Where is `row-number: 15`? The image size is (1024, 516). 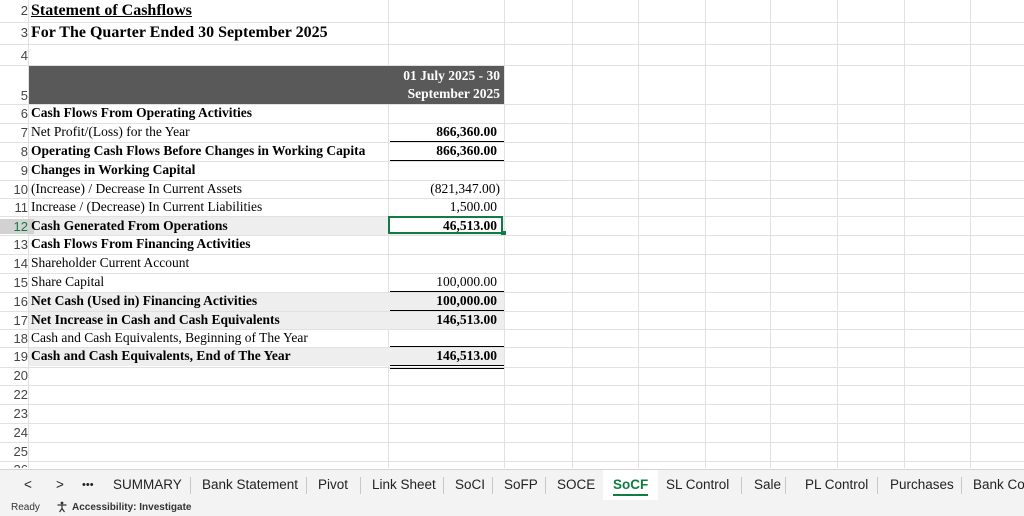 row-number: 15 is located at coordinates (17, 282).